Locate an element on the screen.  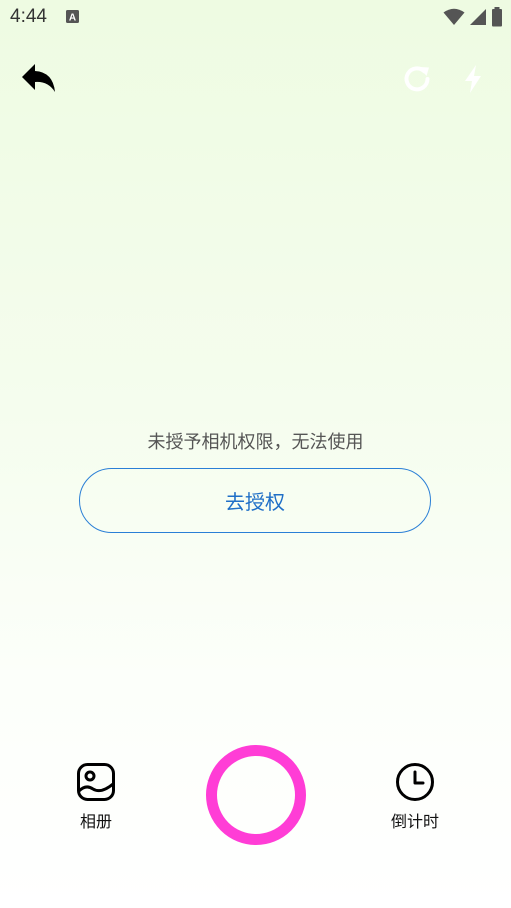
wifi-icon is located at coordinates (454, 16).